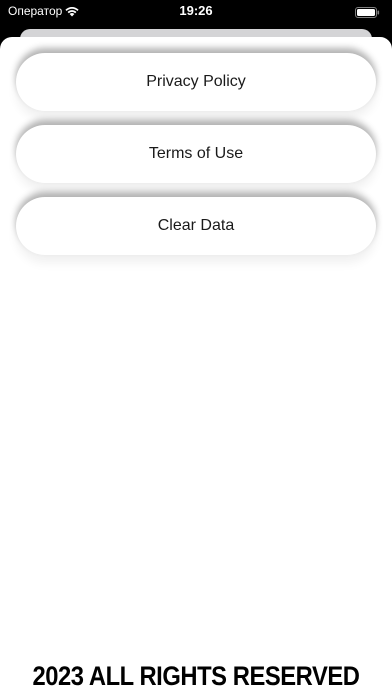  What do you see at coordinates (367, 11) in the screenshot?
I see `battery-icon` at bounding box center [367, 11].